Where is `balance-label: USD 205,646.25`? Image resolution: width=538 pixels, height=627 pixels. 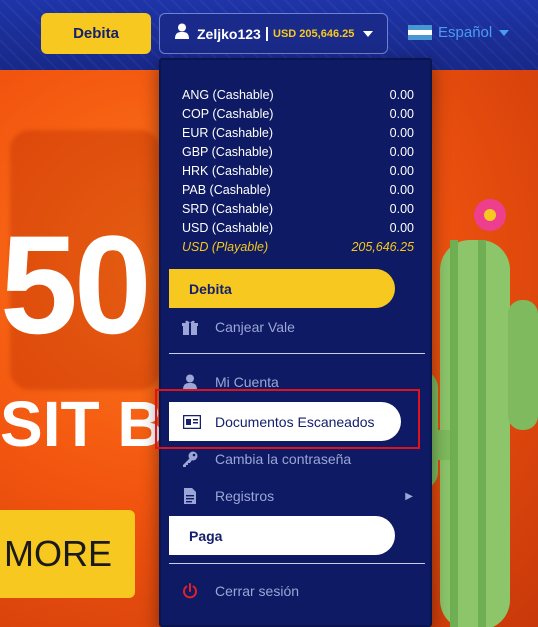
balance-label: USD 205,646.25 is located at coordinates (314, 33).